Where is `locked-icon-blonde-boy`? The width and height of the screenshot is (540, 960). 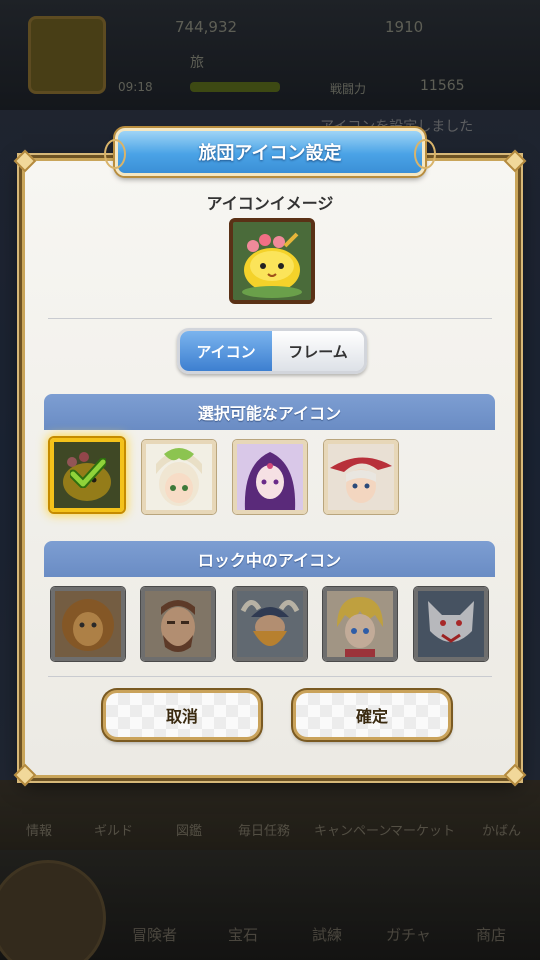 locked-icon-blonde-boy is located at coordinates (360, 624).